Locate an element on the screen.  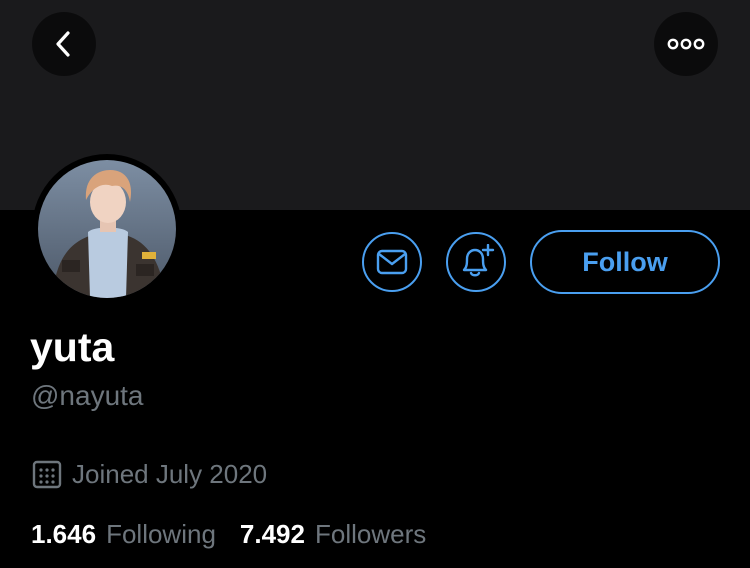
joined-date-row: Joined July 2020 is located at coordinates (149, 474).